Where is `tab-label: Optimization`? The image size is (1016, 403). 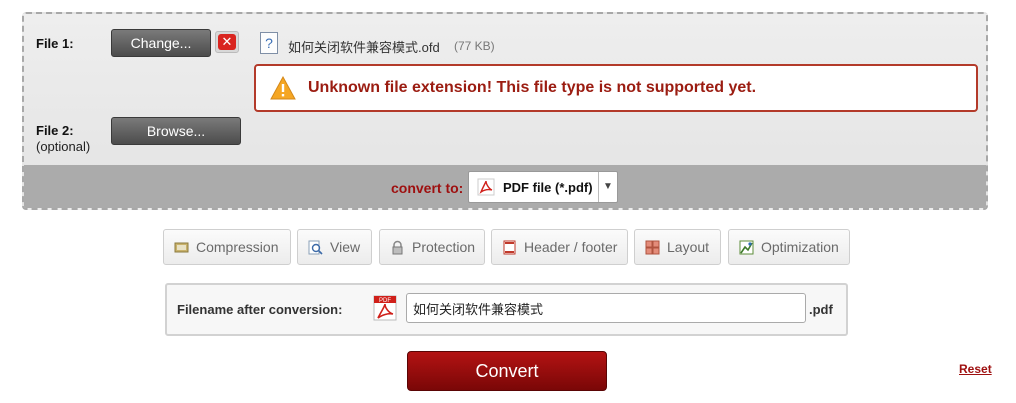
tab-label: Optimization is located at coordinates (800, 247).